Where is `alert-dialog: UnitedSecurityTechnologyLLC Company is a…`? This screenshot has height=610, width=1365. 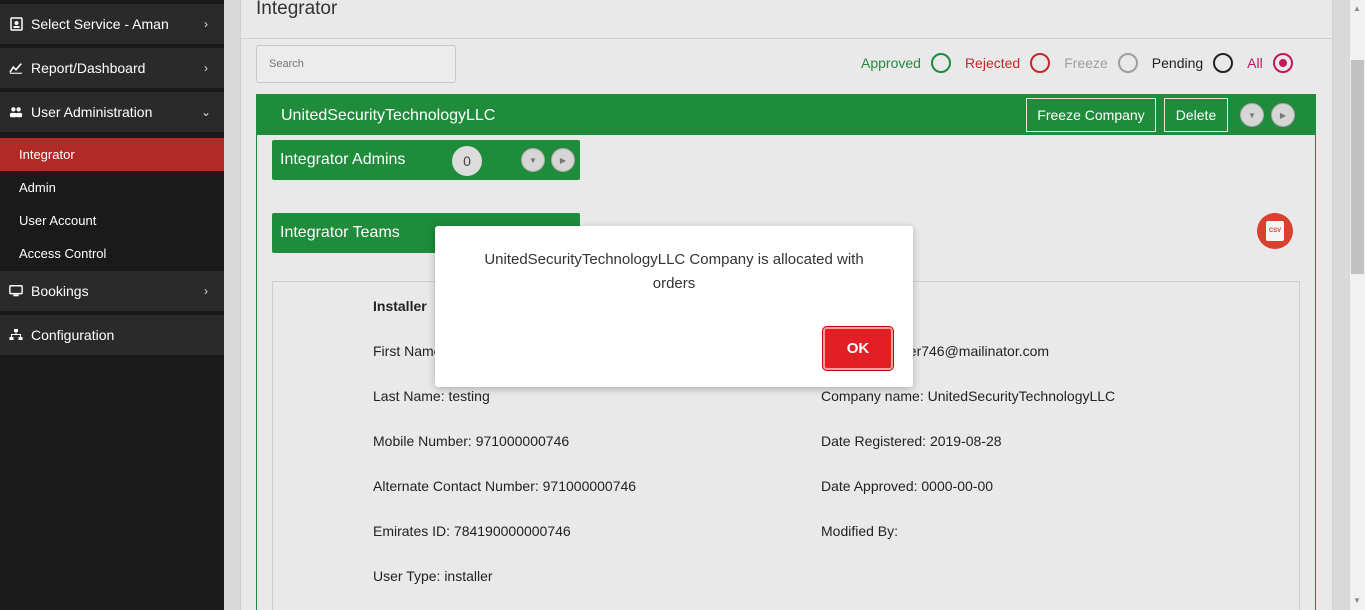 alert-dialog: UnitedSecurityTechnologyLLC Company is a… is located at coordinates (674, 306).